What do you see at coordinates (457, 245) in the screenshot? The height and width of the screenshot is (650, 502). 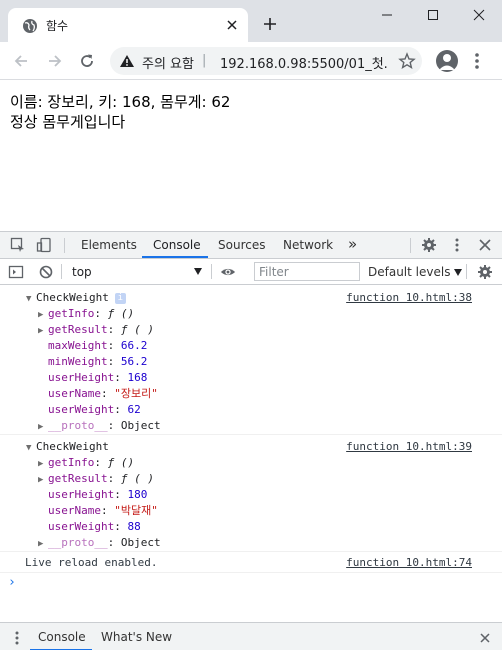 I see `devtools-menu-icon` at bounding box center [457, 245].